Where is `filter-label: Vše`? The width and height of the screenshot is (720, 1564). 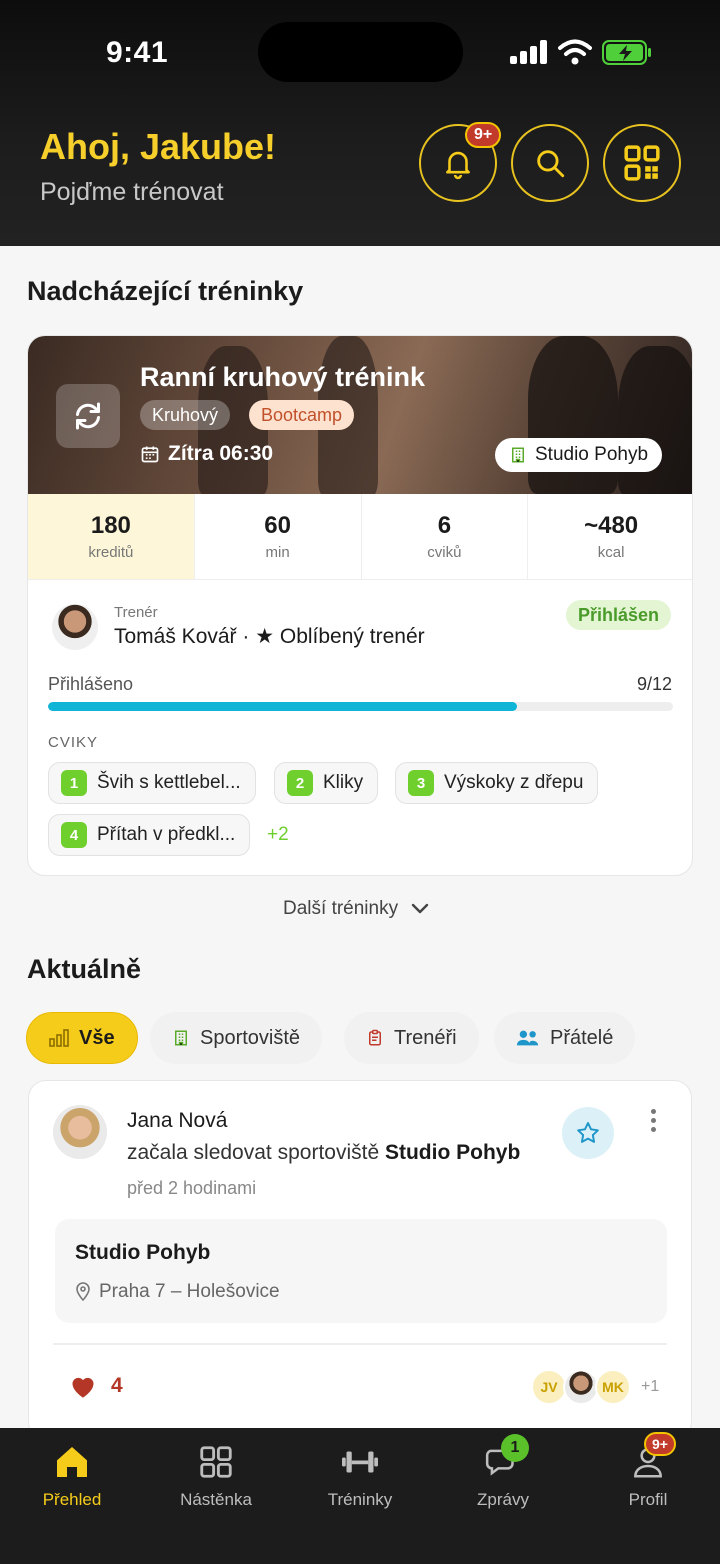 filter-label: Vše is located at coordinates (97, 1037).